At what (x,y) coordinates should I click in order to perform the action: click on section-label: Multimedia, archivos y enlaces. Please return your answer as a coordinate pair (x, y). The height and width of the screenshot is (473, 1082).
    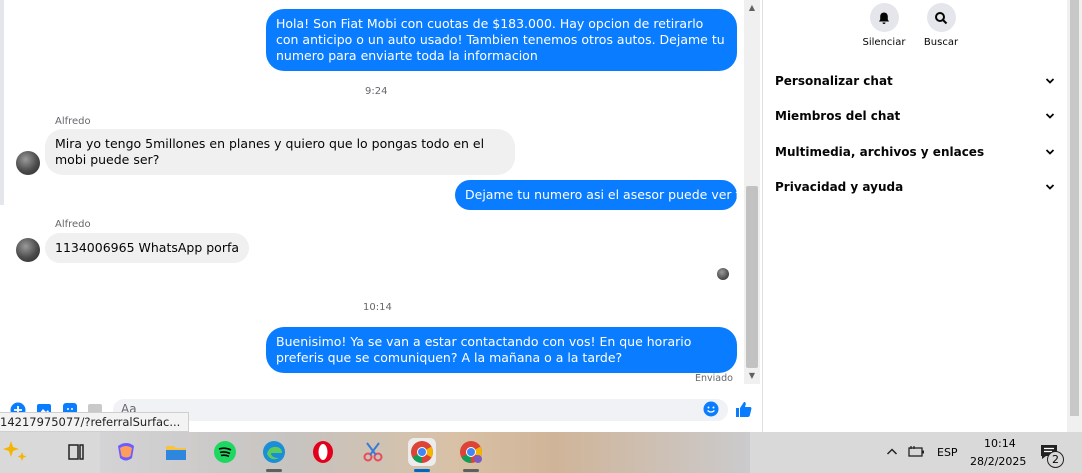
    Looking at the image, I should click on (880, 152).